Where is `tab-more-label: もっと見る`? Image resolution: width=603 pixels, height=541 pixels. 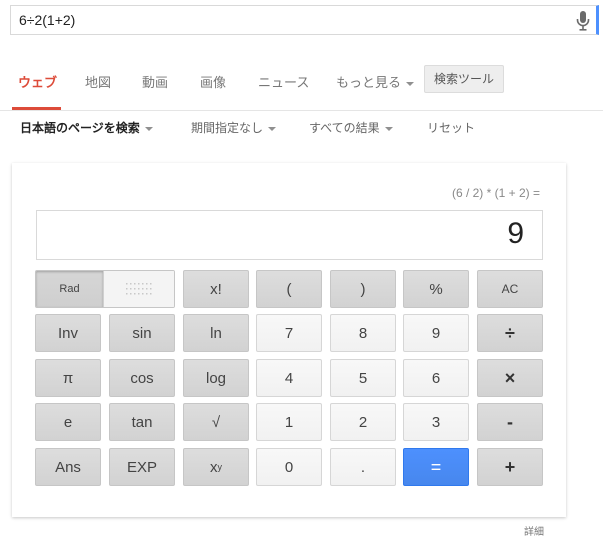 tab-more-label: もっと見る is located at coordinates (369, 83).